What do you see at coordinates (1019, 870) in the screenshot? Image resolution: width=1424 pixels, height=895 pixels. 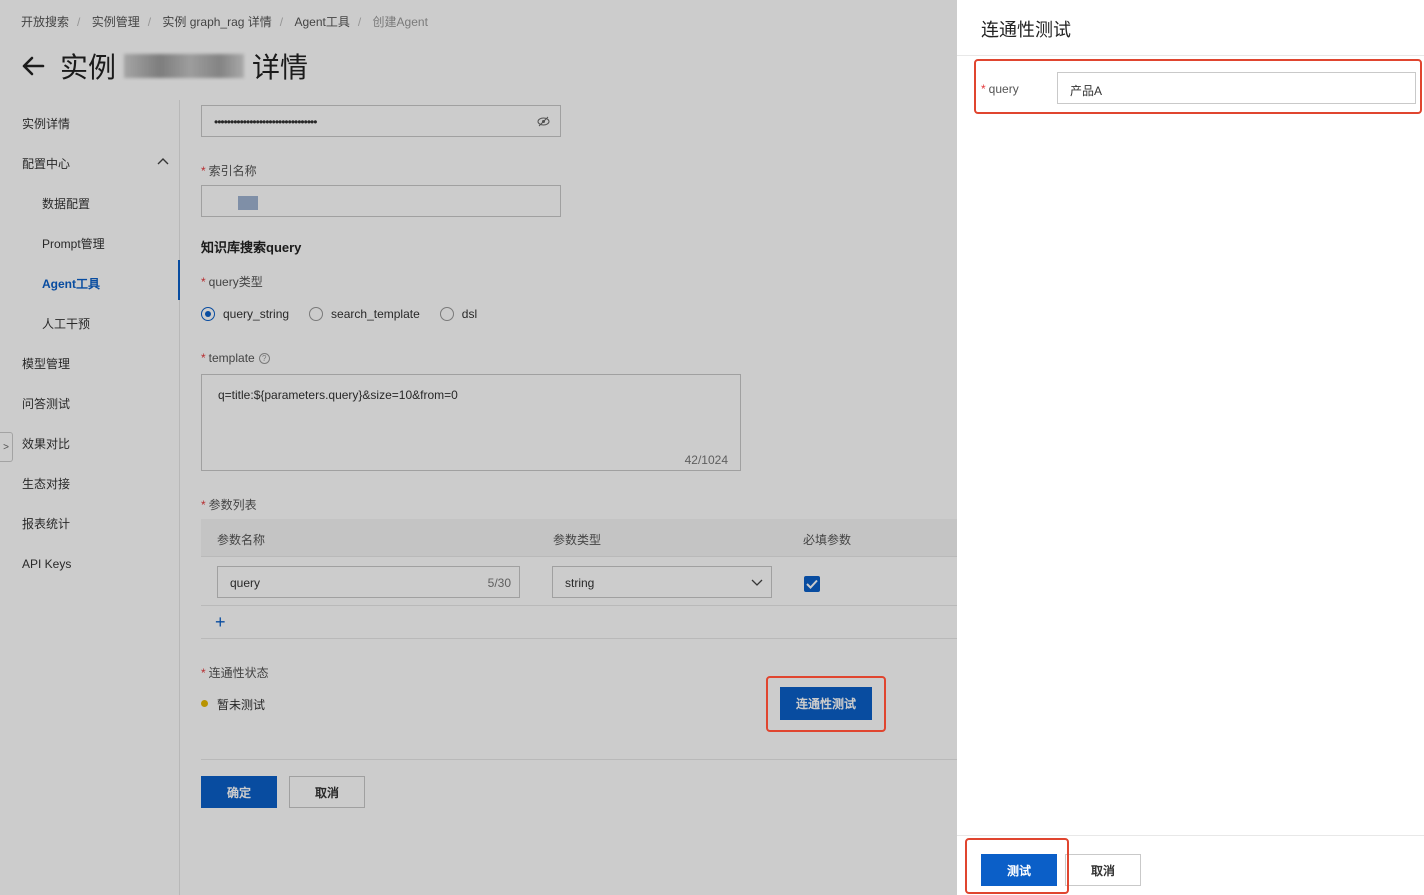 I see `test-button: 测试` at bounding box center [1019, 870].